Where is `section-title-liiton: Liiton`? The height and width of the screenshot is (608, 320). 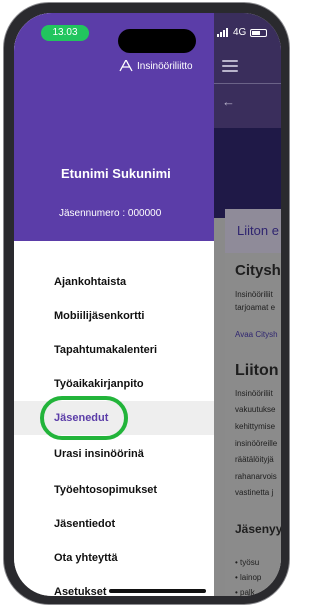
section-title-liiton: Liiton is located at coordinates (257, 370).